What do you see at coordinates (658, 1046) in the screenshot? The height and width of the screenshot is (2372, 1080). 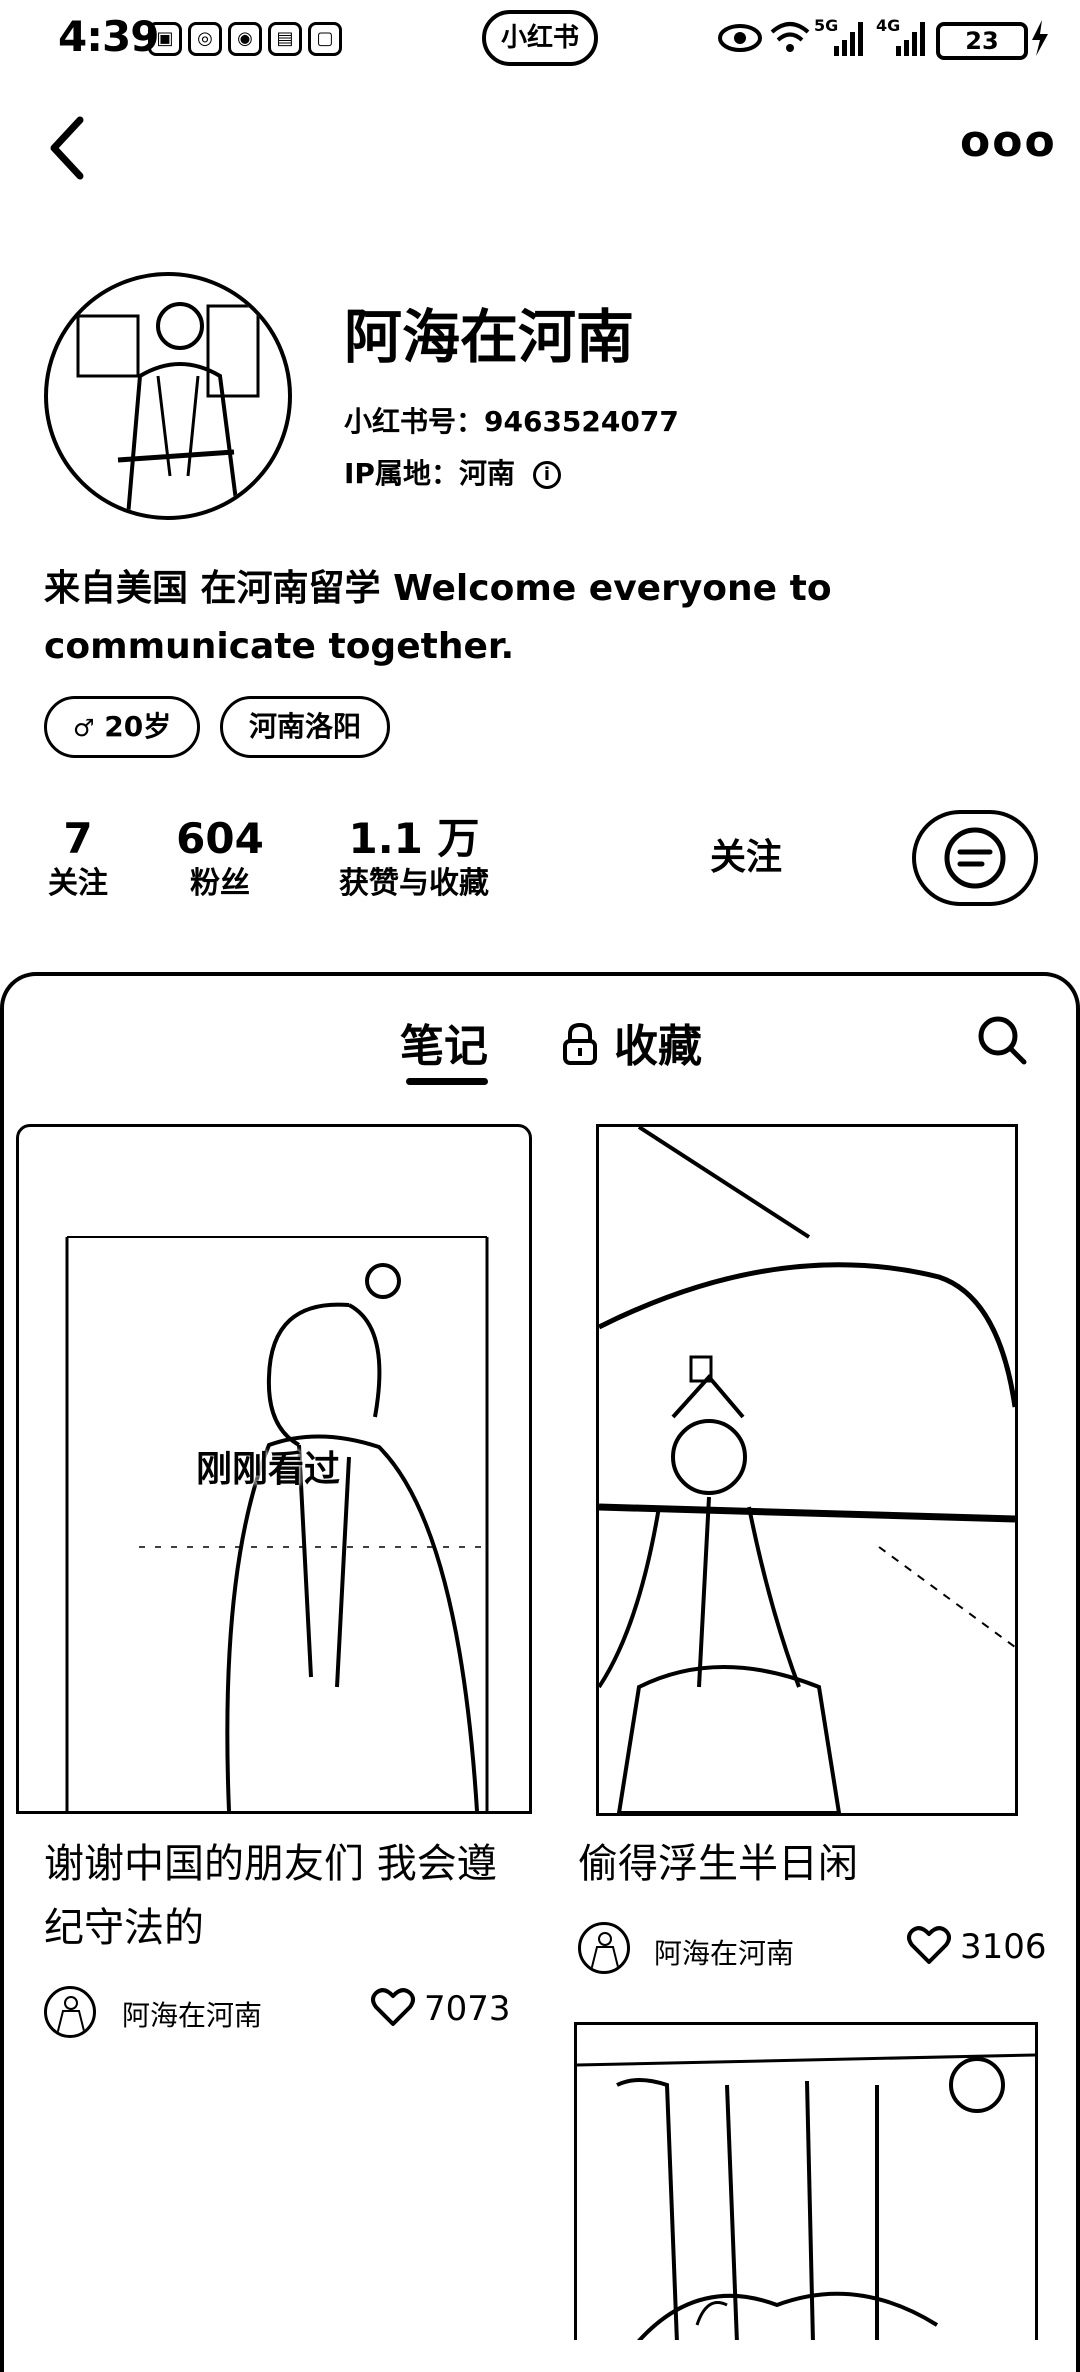 I see `tab-collections-label: 收藏` at bounding box center [658, 1046].